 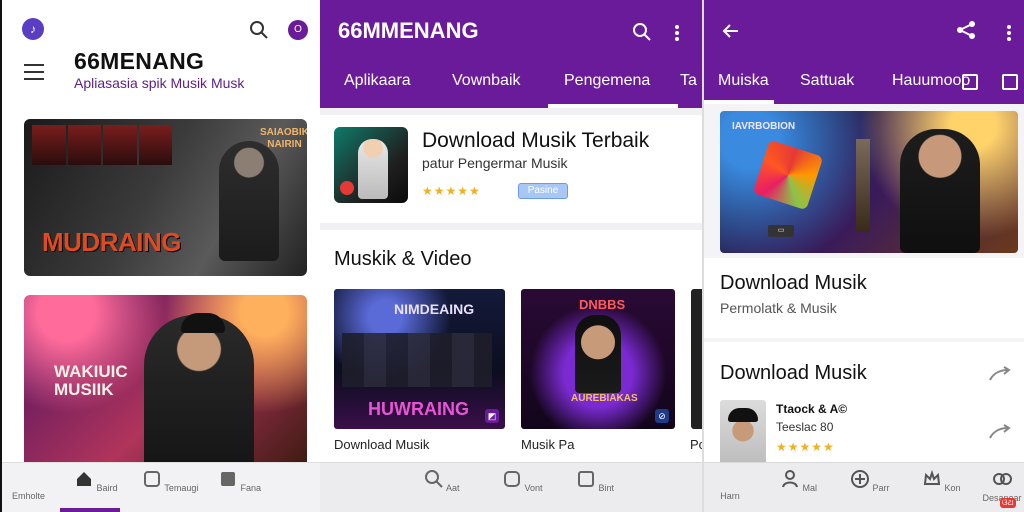 I want to click on poster-grid, so click(x=102, y=145).